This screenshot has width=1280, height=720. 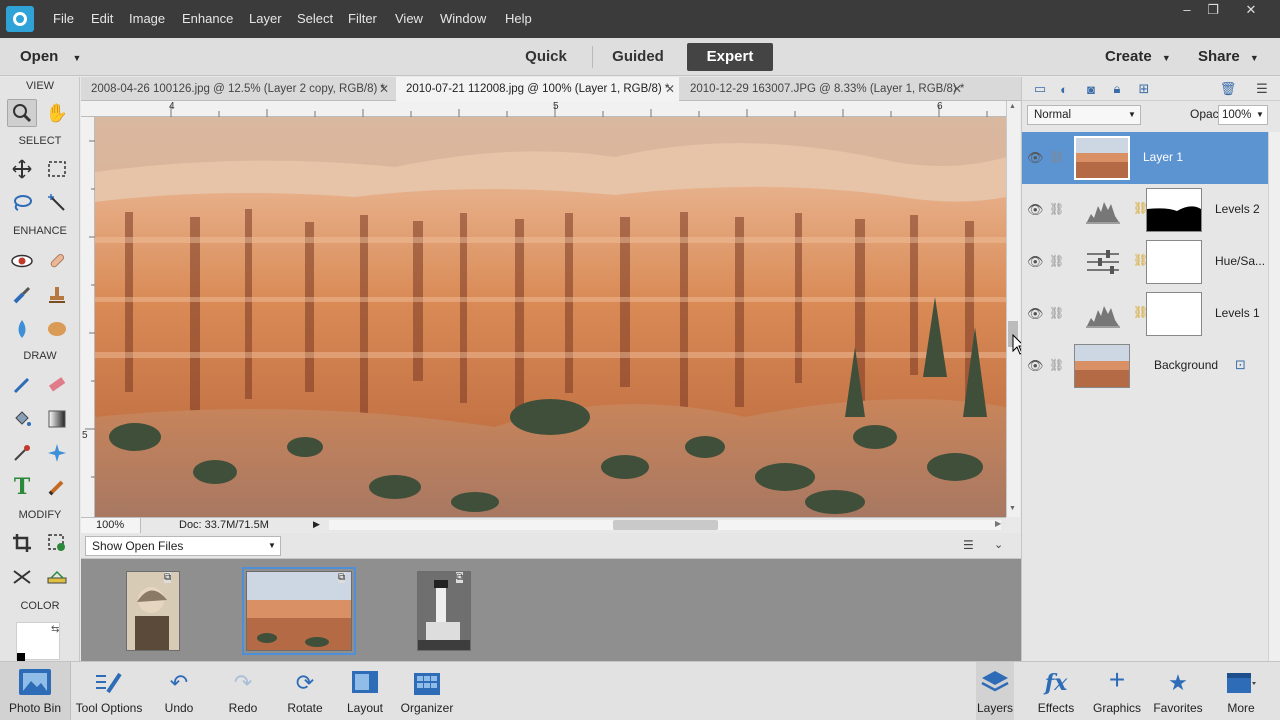 What do you see at coordinates (518, 19) in the screenshot?
I see `menu-help: Help` at bounding box center [518, 19].